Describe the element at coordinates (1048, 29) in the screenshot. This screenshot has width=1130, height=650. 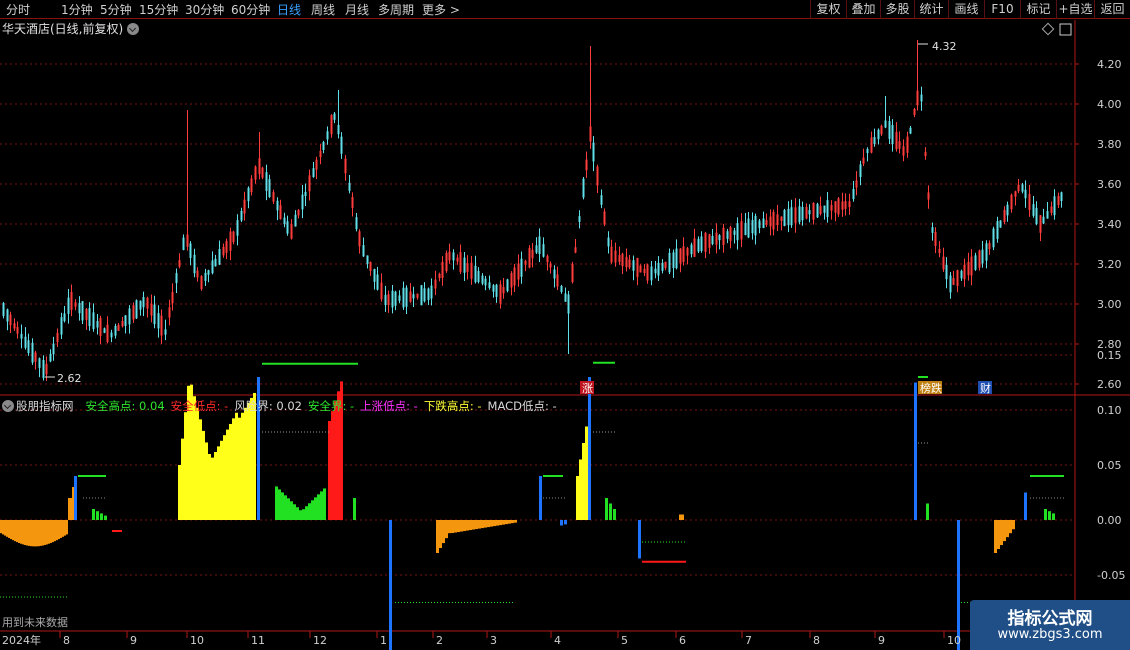
I see `diamond-icon` at that location.